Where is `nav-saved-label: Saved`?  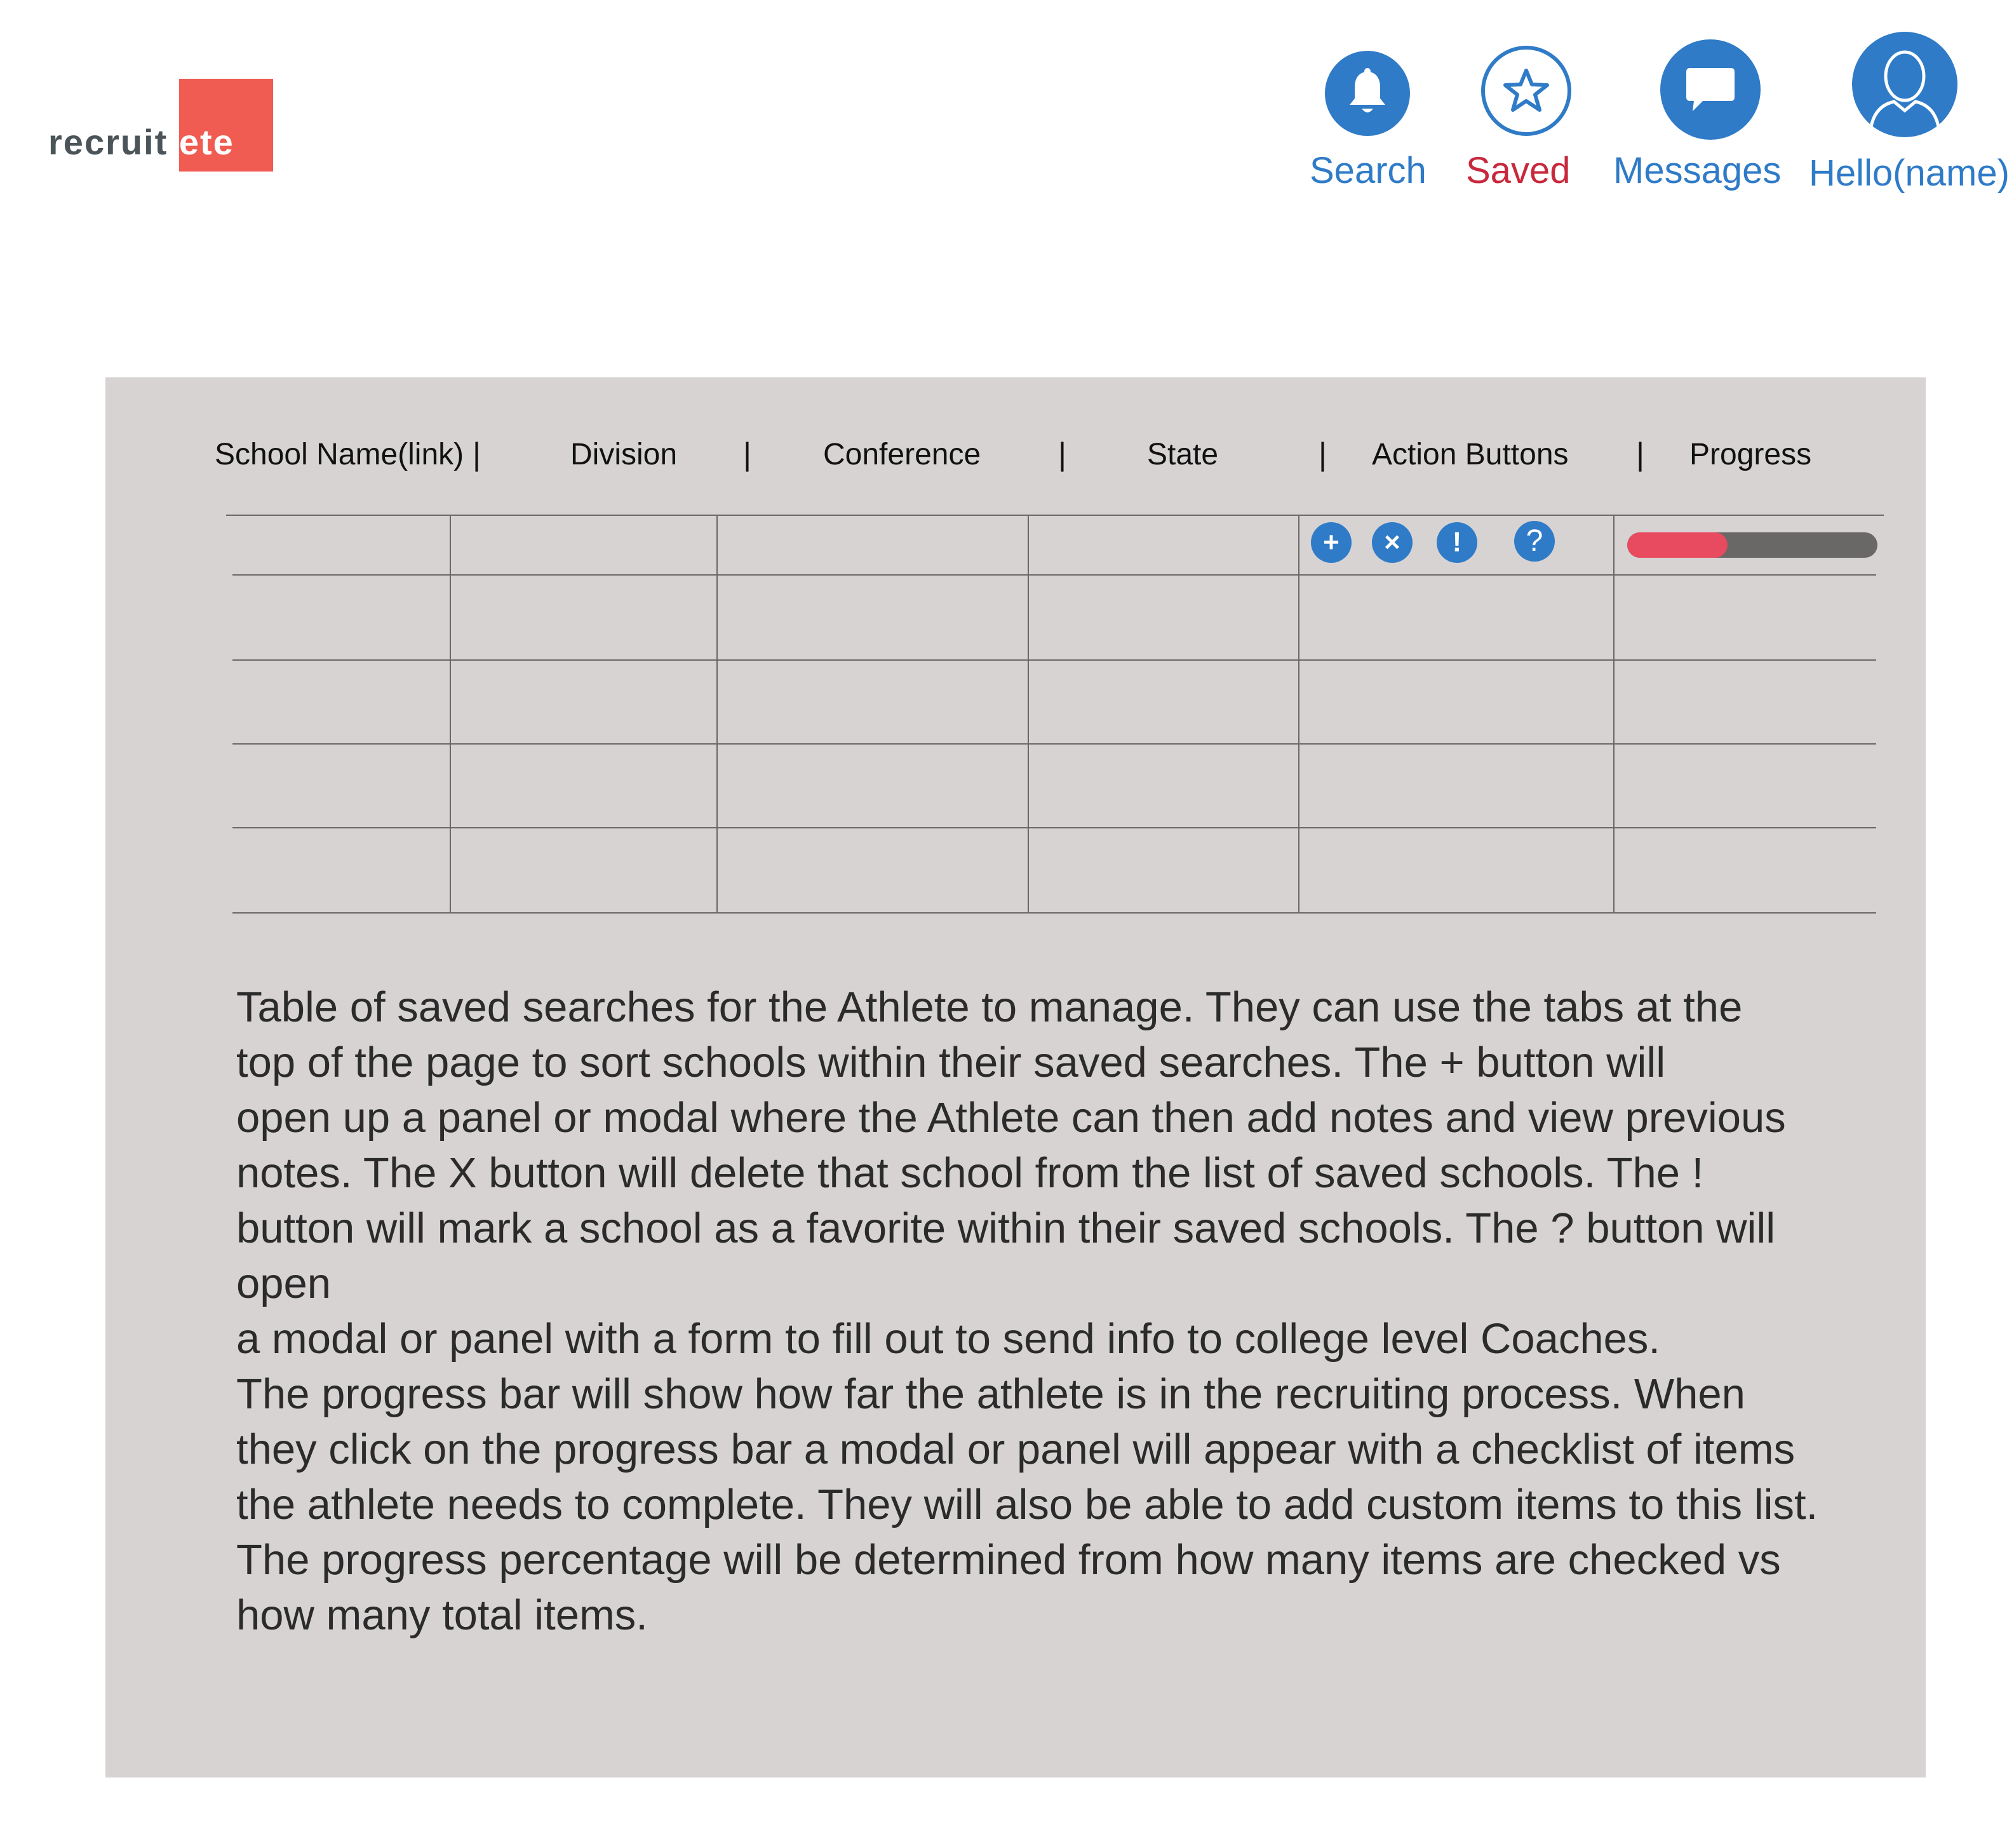 nav-saved-label: Saved is located at coordinates (1518, 170).